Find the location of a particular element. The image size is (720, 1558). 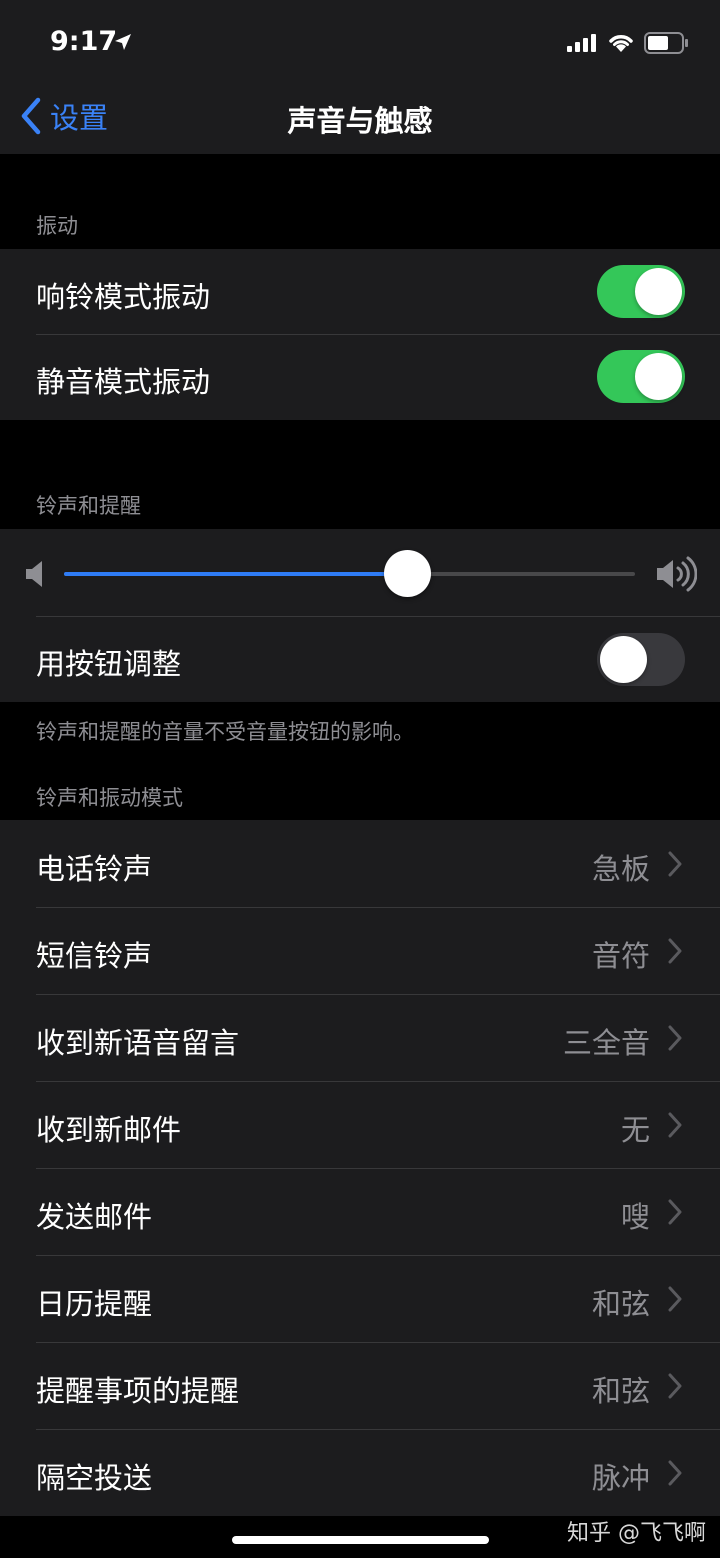

home-indicator is located at coordinates (360, 1540).